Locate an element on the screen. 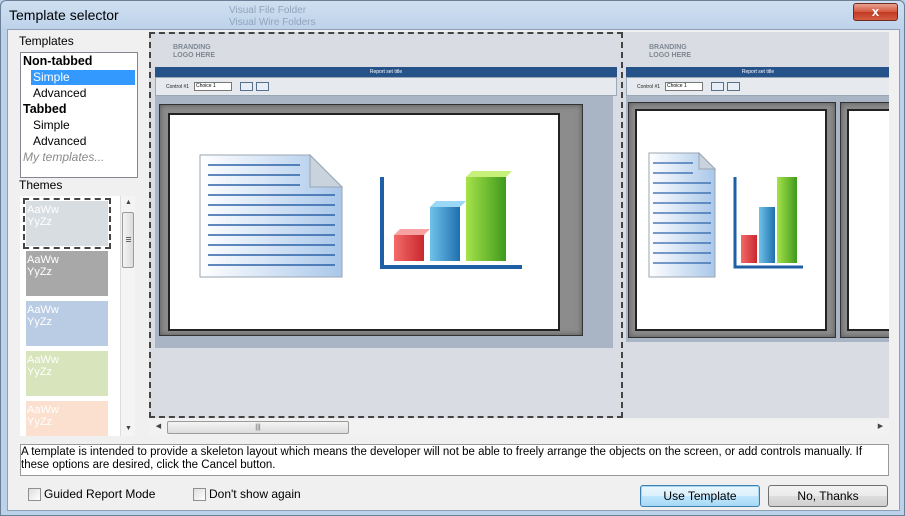  window-title: Template selector is located at coordinates (64, 15).